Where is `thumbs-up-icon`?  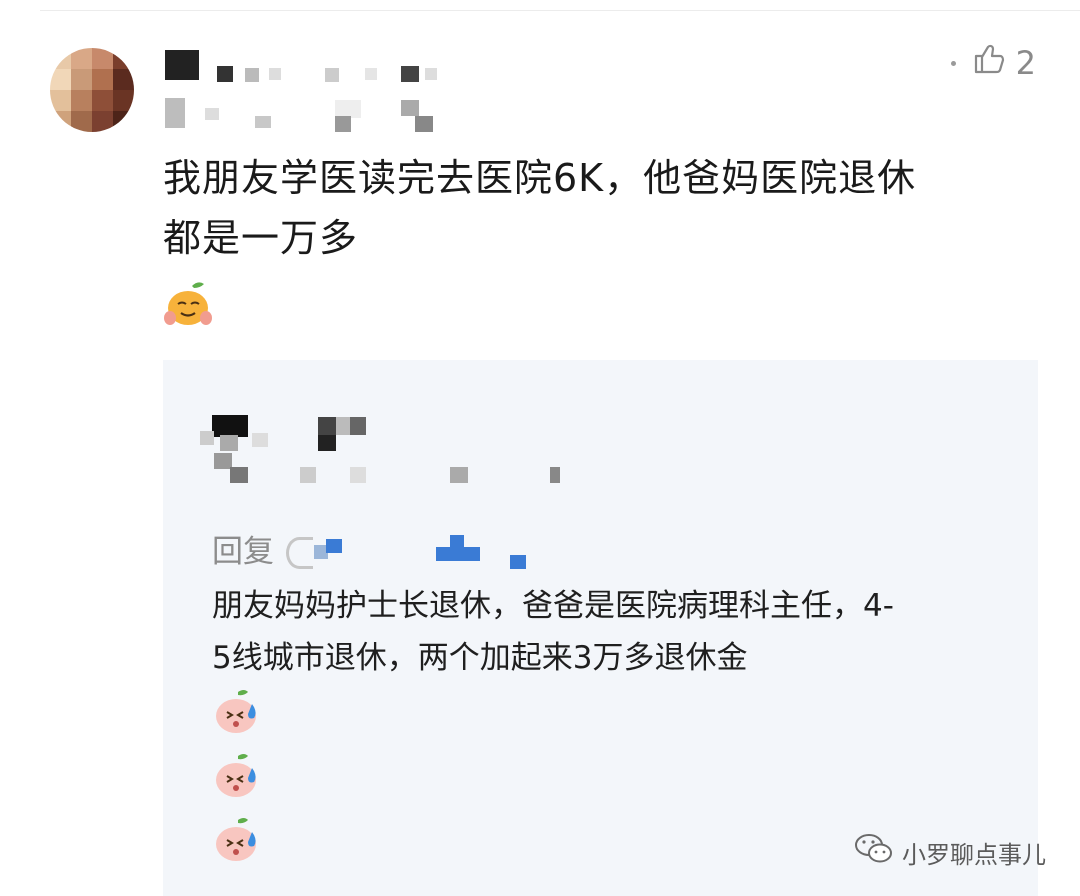 thumbs-up-icon is located at coordinates (989, 63).